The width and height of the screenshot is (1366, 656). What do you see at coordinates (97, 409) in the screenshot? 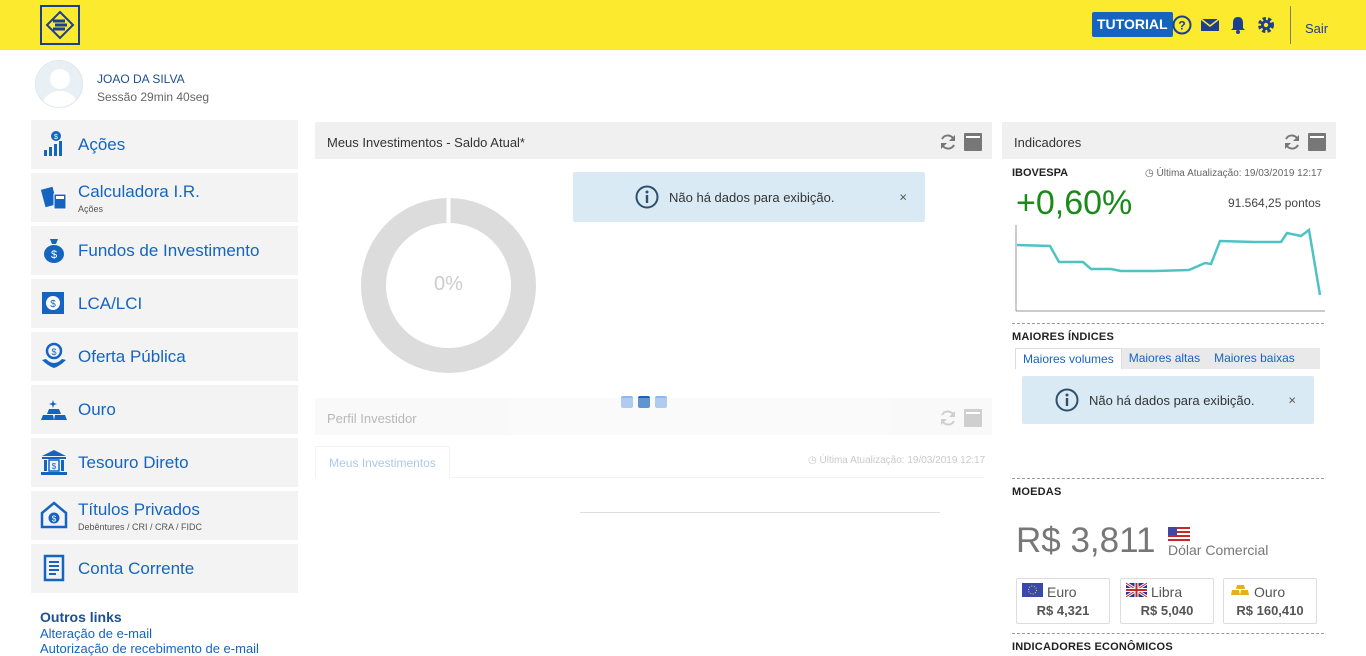
I see `sidebar-item-label: Ouro` at bounding box center [97, 409].